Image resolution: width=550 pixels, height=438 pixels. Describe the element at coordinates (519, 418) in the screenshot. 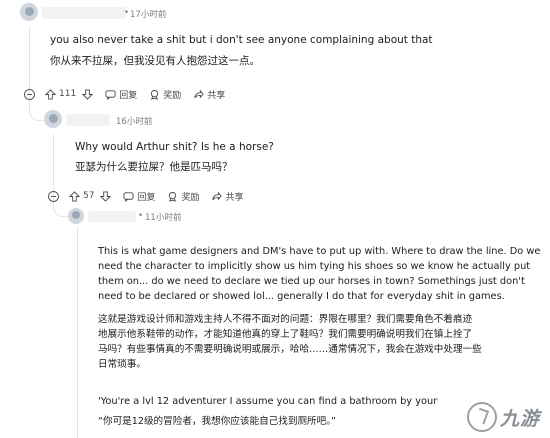

I see `watermark-text: 九游` at that location.